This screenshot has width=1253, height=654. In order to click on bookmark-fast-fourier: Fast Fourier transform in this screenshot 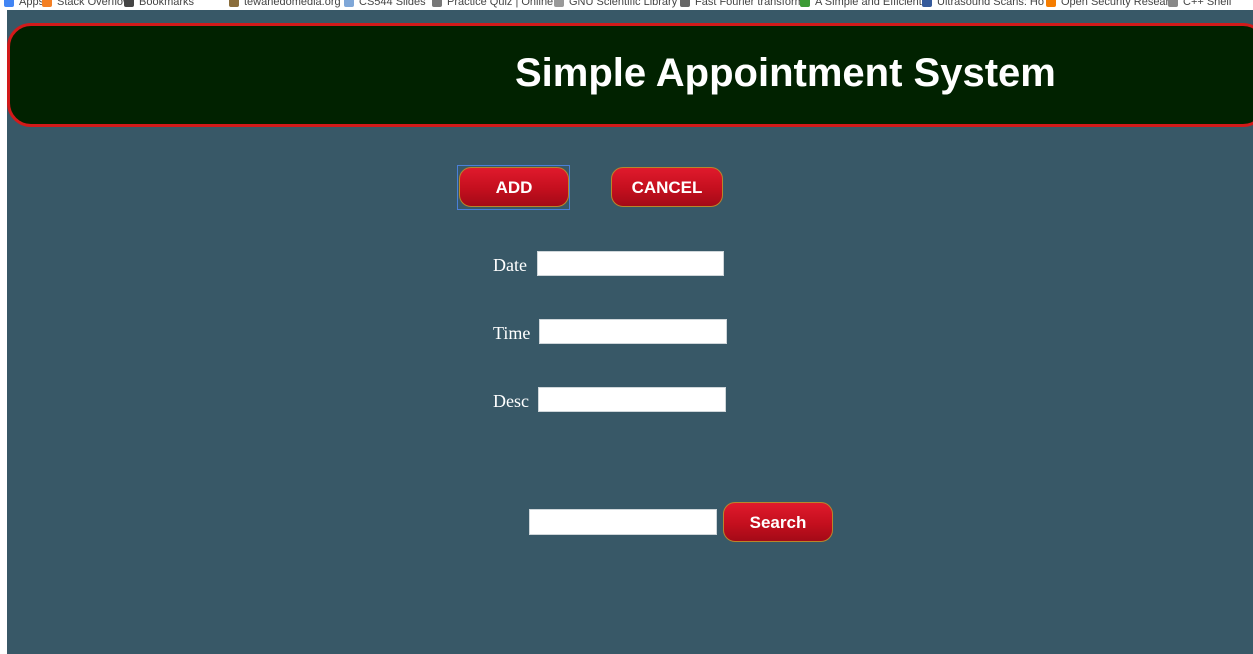, I will do `click(742, 4)`.